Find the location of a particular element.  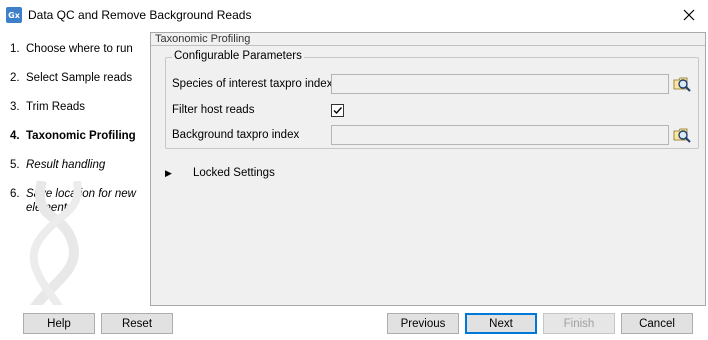

step-select-sample-reads: 2. Select Sample reads is located at coordinates (77, 78).